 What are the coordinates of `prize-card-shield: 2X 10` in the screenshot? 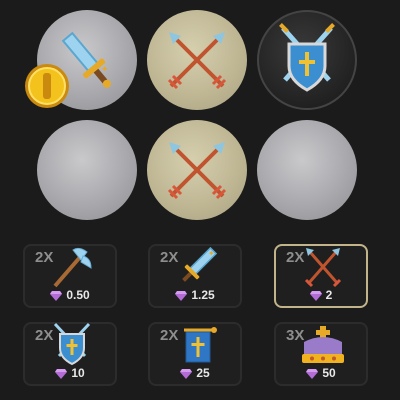 It's located at (70, 354).